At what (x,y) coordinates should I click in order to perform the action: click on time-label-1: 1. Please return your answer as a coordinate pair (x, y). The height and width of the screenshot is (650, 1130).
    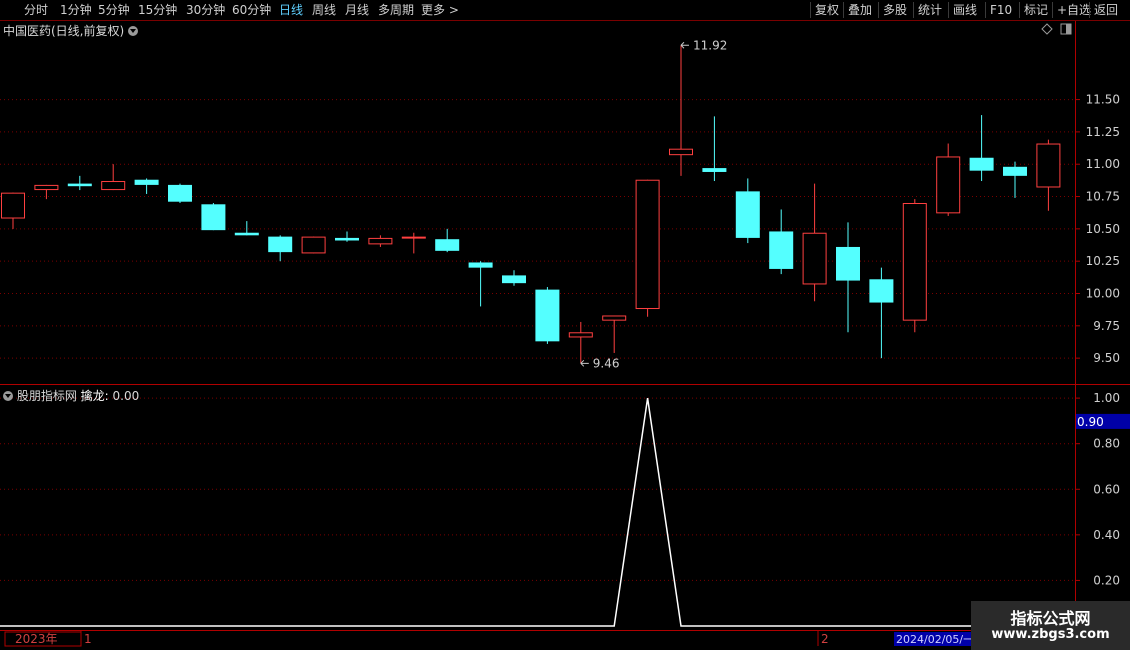
    Looking at the image, I should click on (88, 639).